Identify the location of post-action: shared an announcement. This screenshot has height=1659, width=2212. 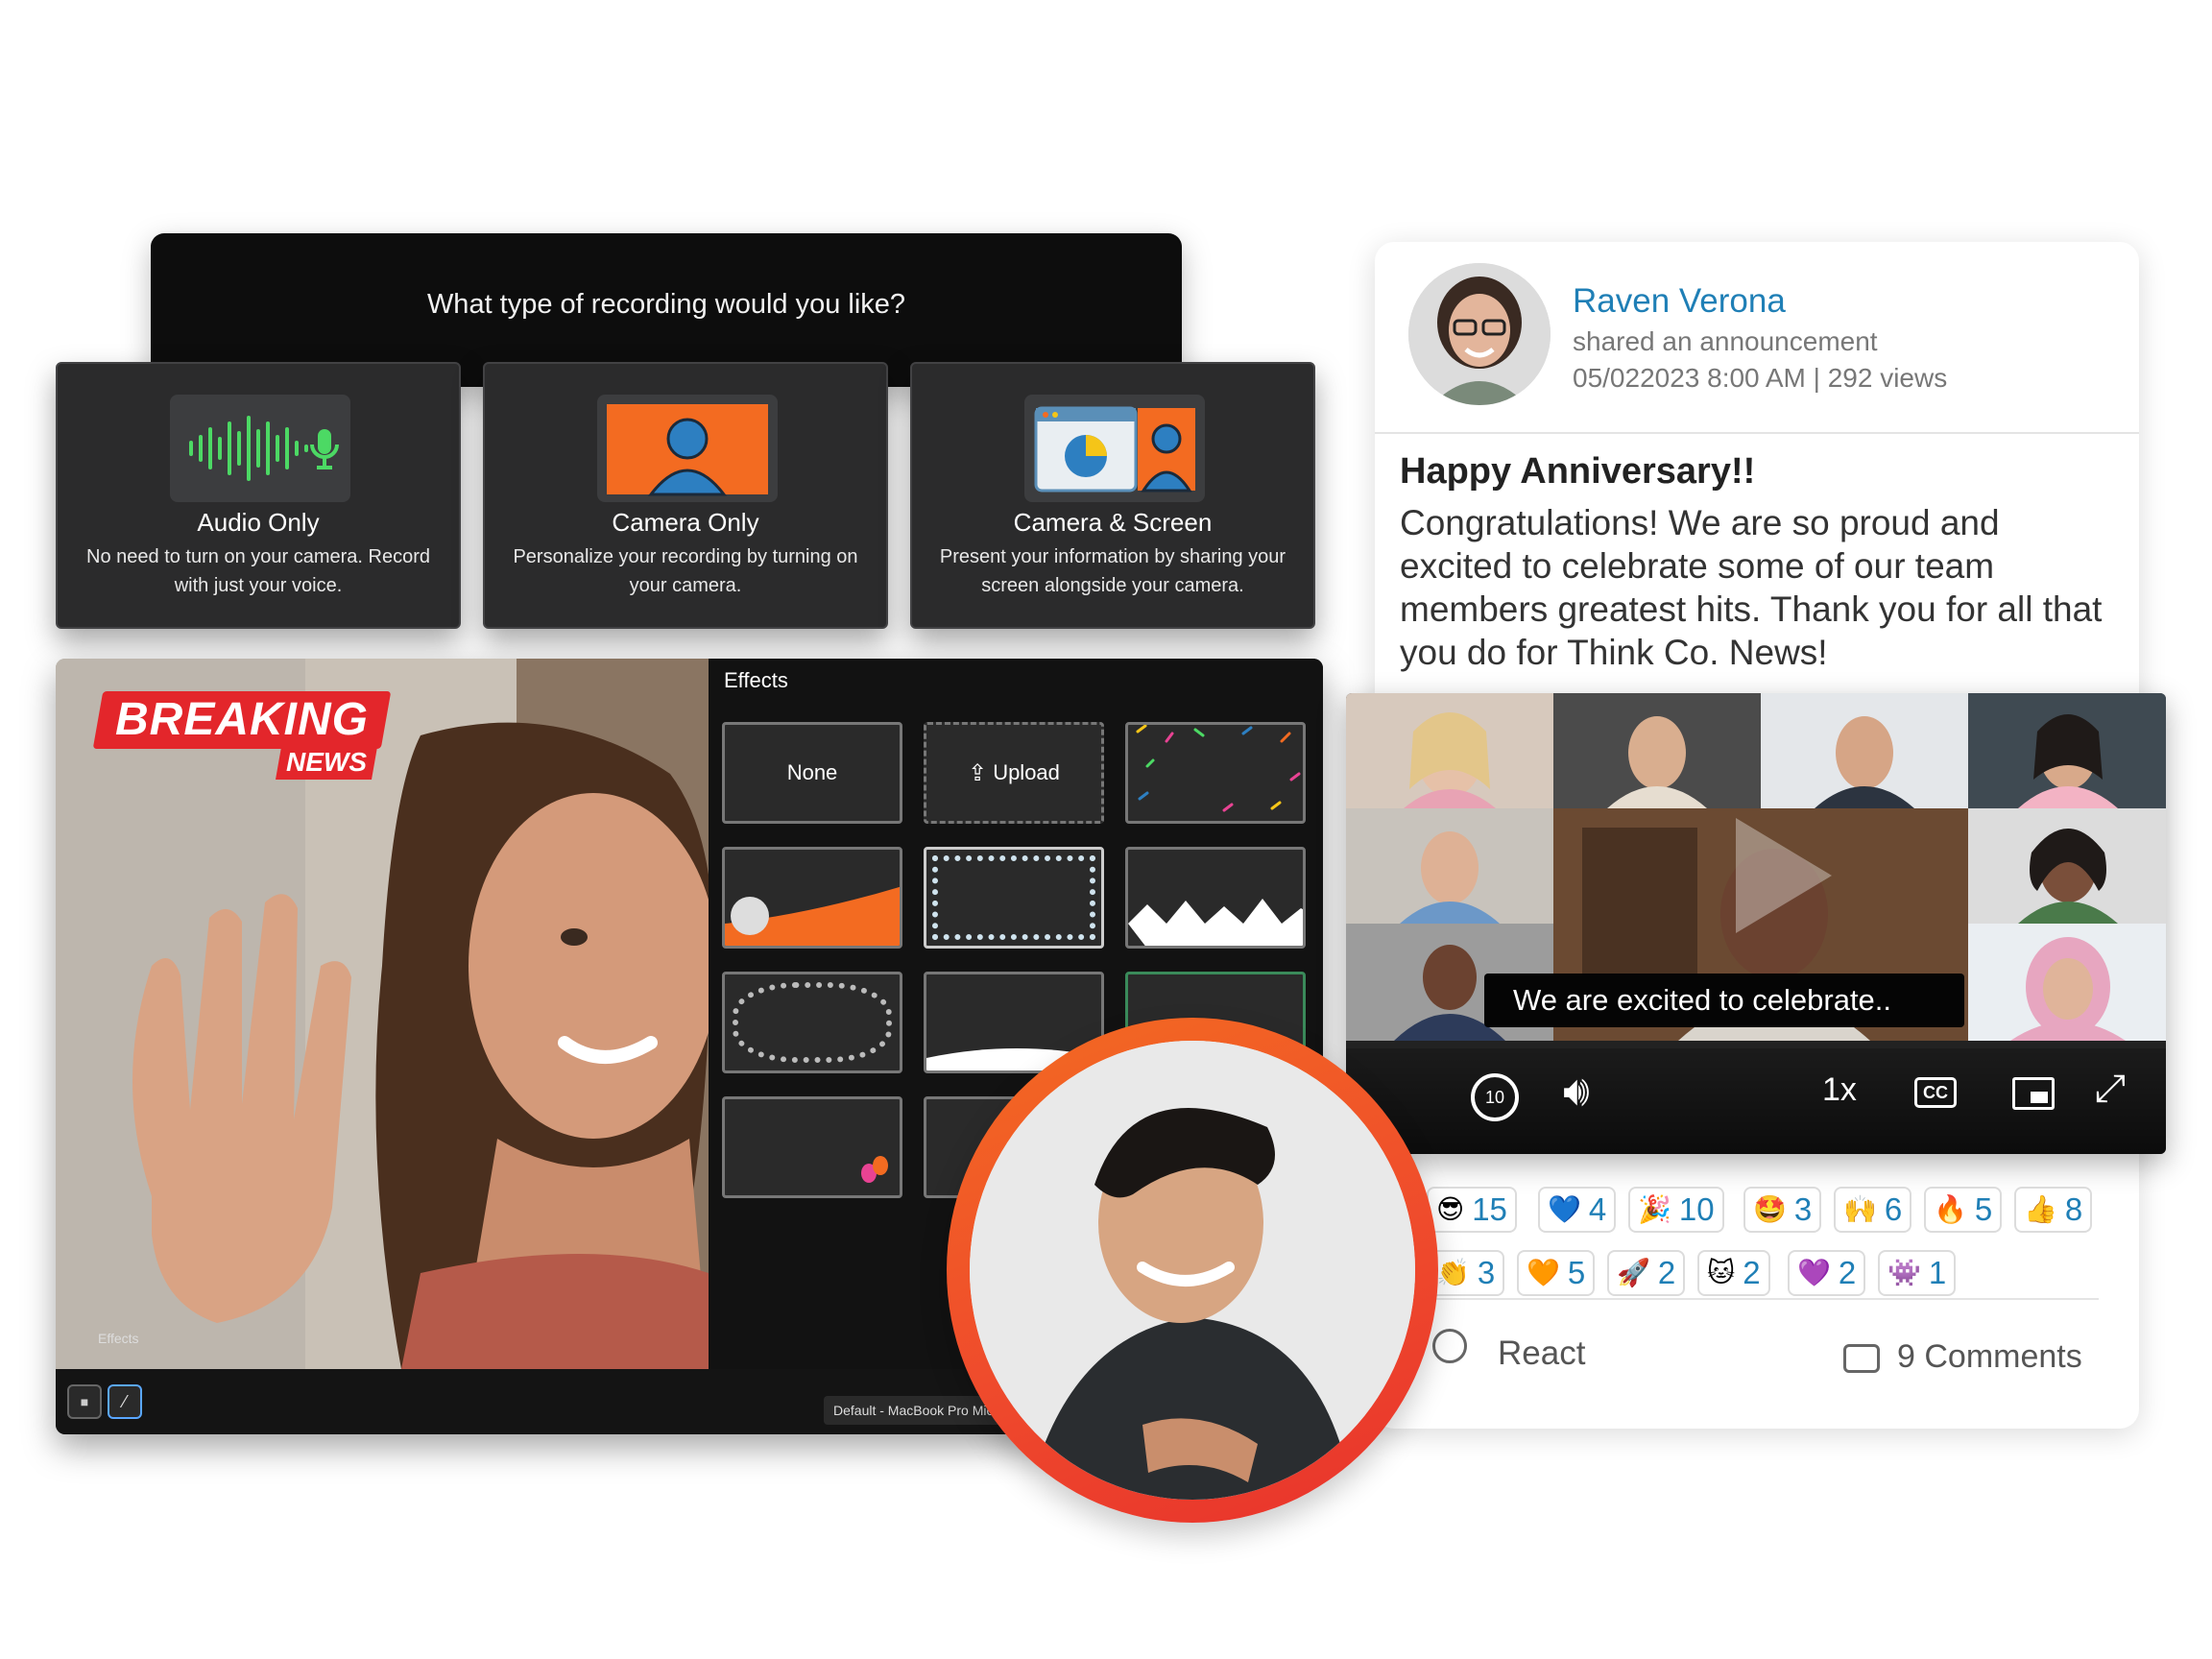
(1726, 341).